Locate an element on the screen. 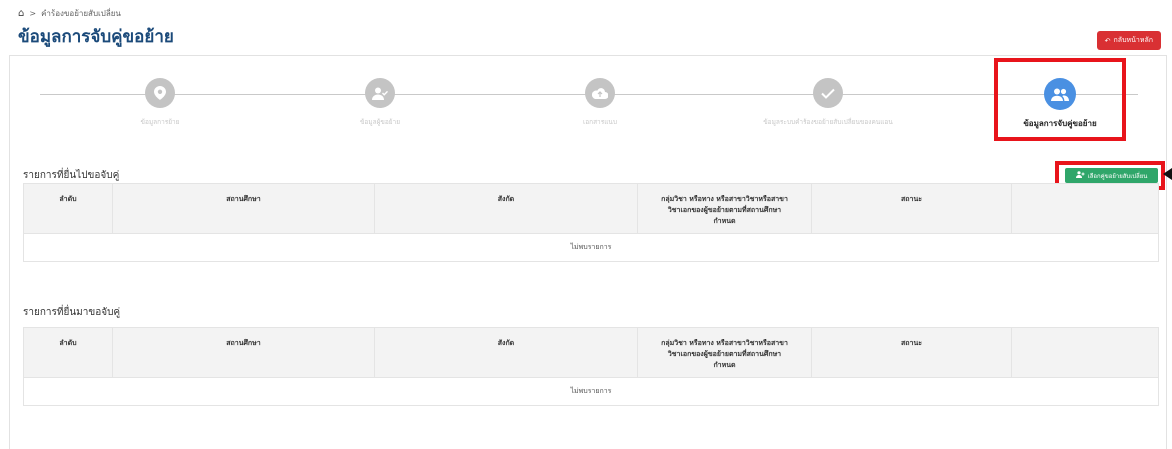  step-request-review: ข้อมูลระบบคำร้องขอย้ายสับเปลี่ยนของคนแอน is located at coordinates (828, 102).